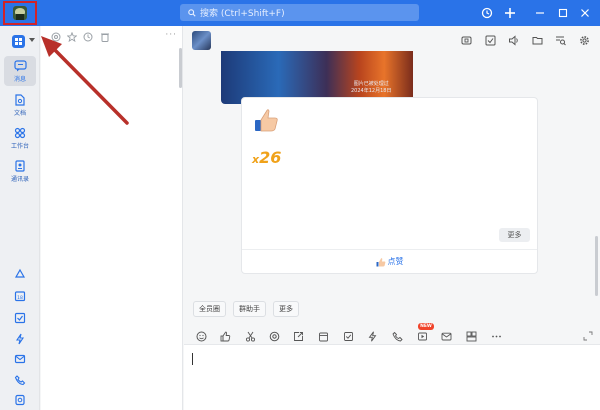 The image size is (600, 410). I want to click on new-badge: NEW, so click(426, 326).